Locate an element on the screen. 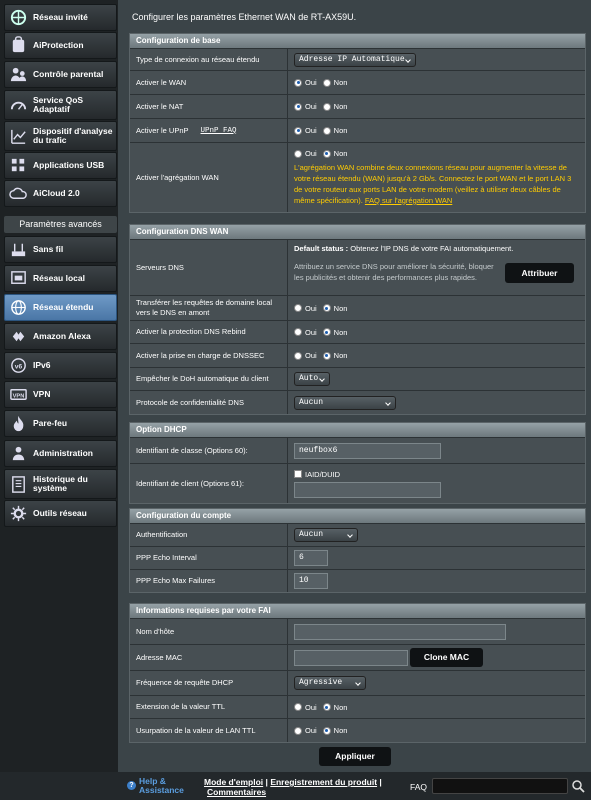  dnssec-no: Non is located at coordinates (334, 355).